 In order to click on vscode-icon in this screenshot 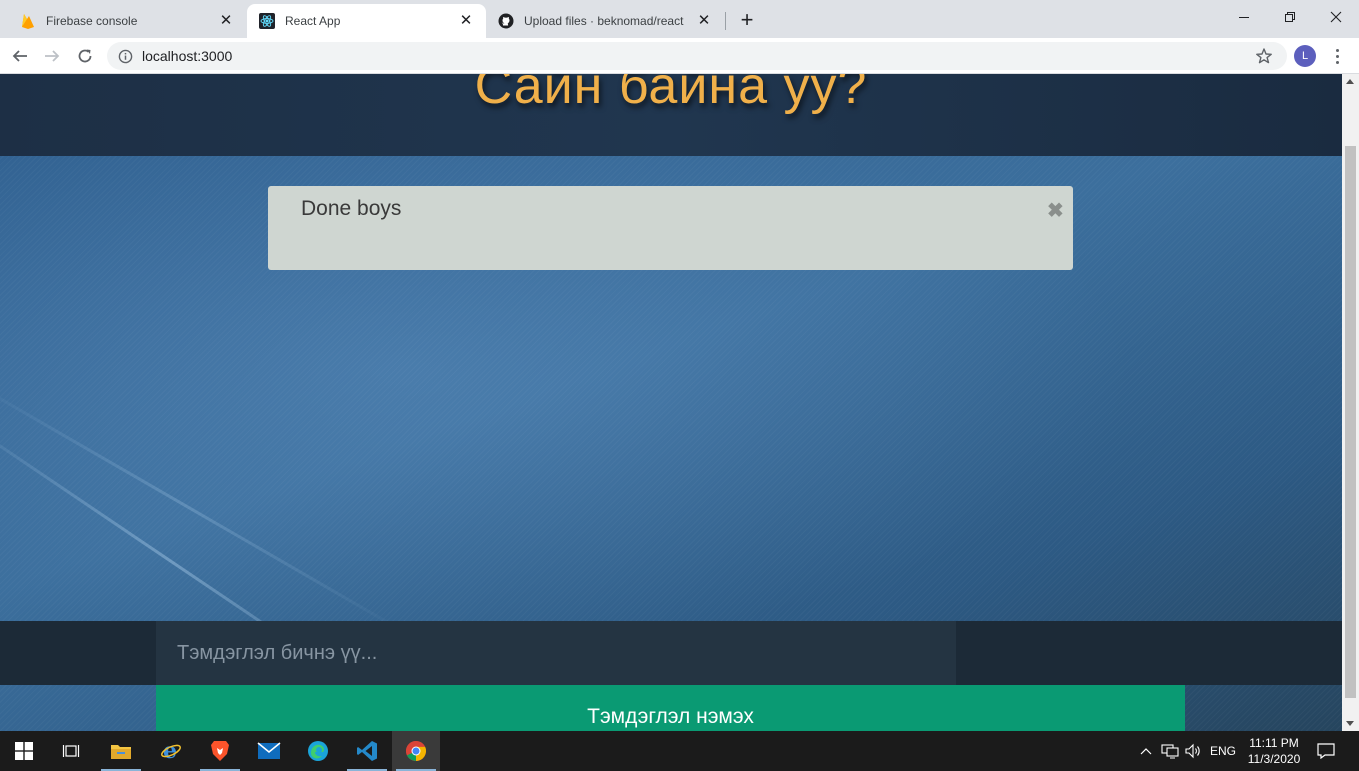, I will do `click(367, 751)`.